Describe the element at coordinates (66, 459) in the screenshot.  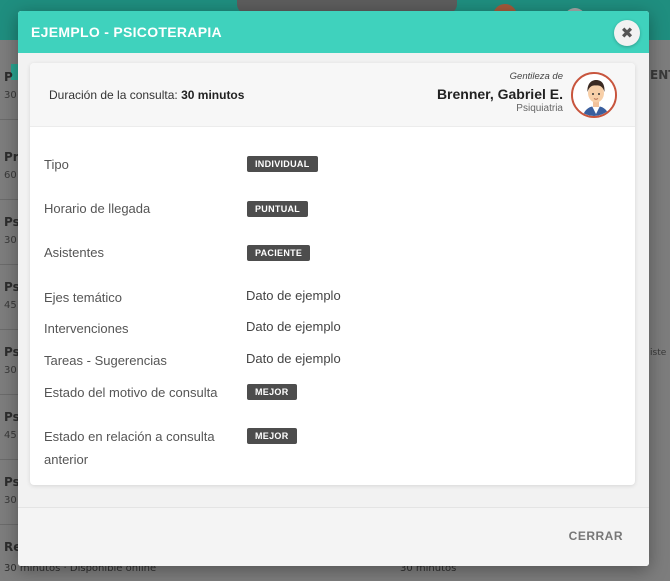
I see `field-label-estado-relacion-cont: anterior` at that location.